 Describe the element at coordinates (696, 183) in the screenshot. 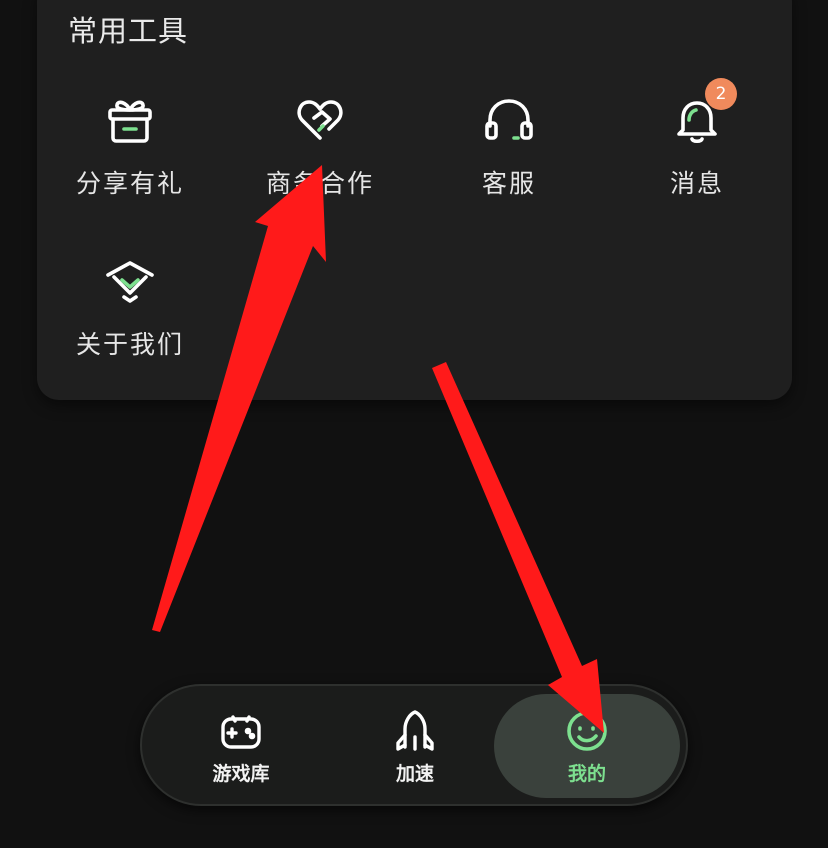

I see `tool-label: 消息` at that location.